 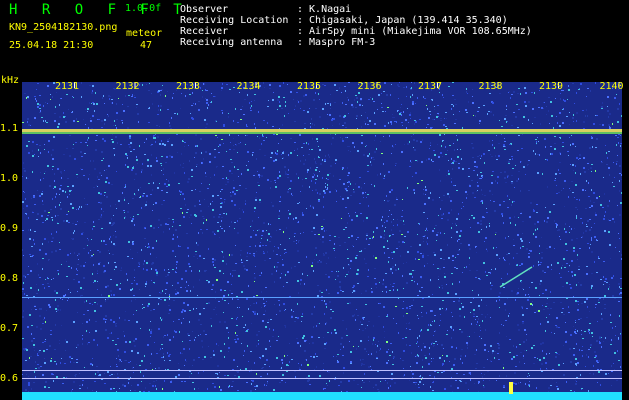 I want to click on location-value: : Chigasaki, Japan (139.414 35.340), so click(x=402, y=20).